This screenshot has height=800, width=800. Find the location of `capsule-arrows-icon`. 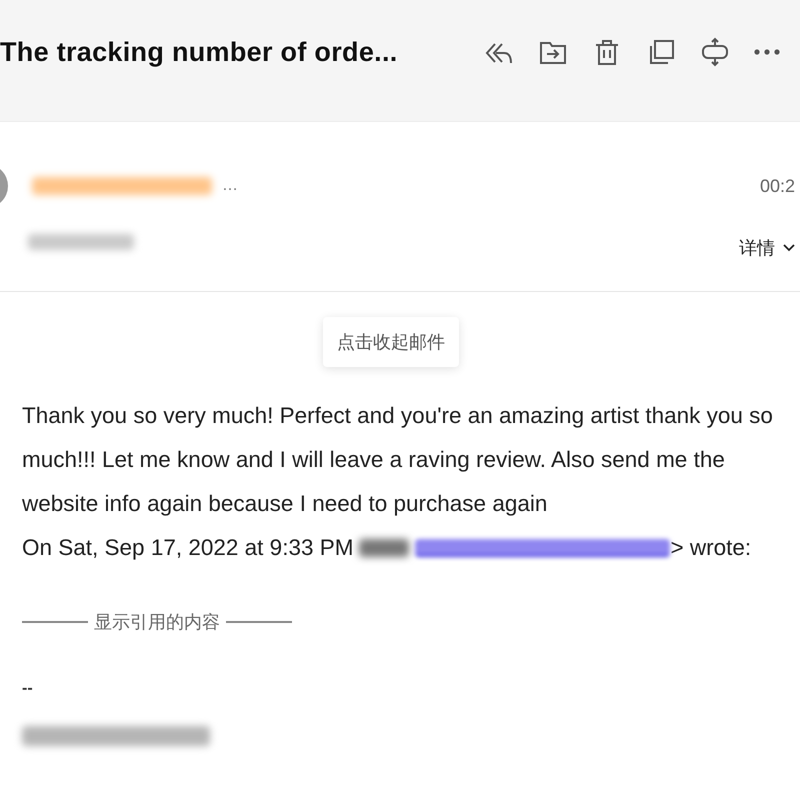

capsule-arrows-icon is located at coordinates (715, 52).